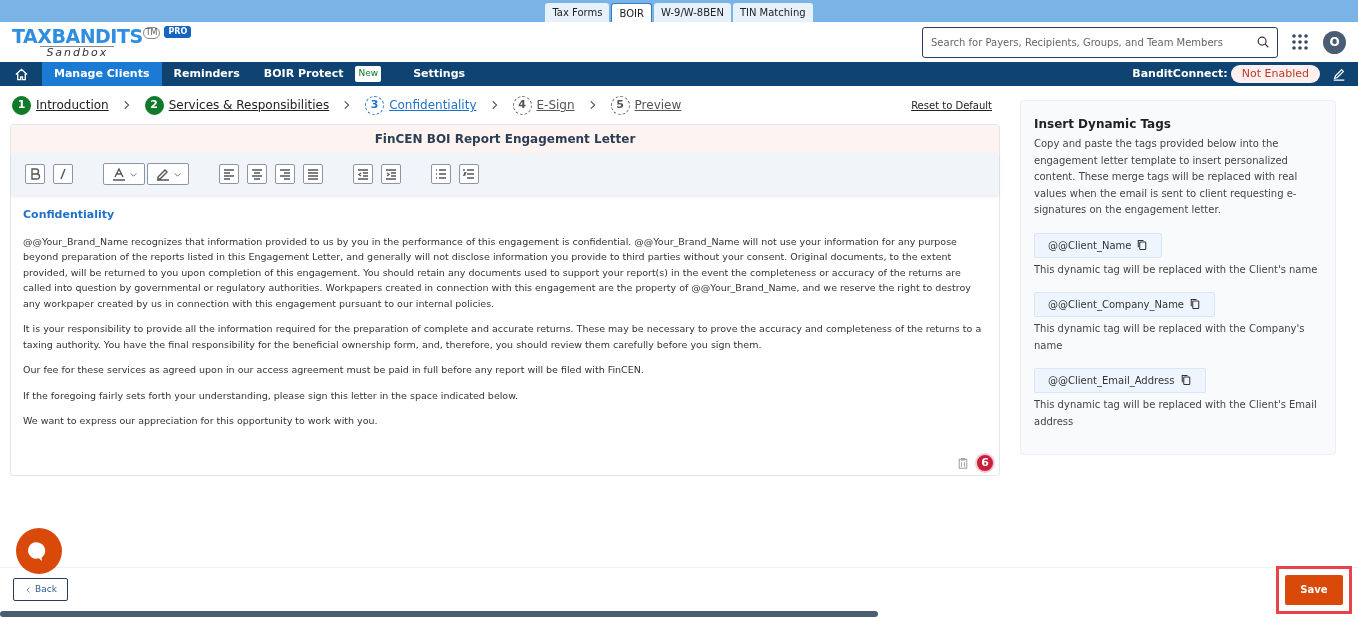 The height and width of the screenshot is (618, 1358). I want to click on save-button: Save, so click(1314, 589).